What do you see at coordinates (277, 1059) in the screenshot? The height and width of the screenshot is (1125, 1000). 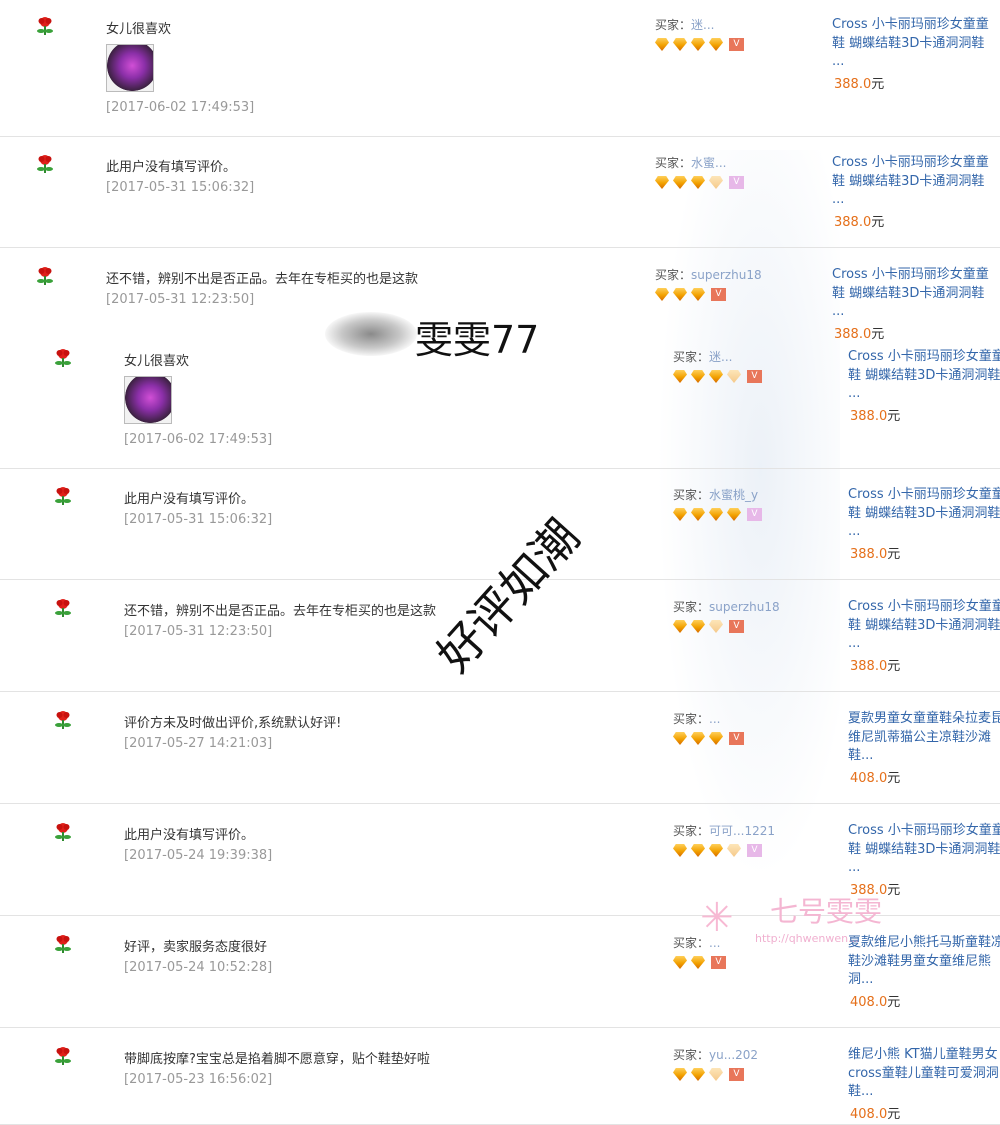 I see `review-comment: 带脚底按摩?宝宝总是掐着脚不愿意穿，贴个鞋垫好啦` at bounding box center [277, 1059].